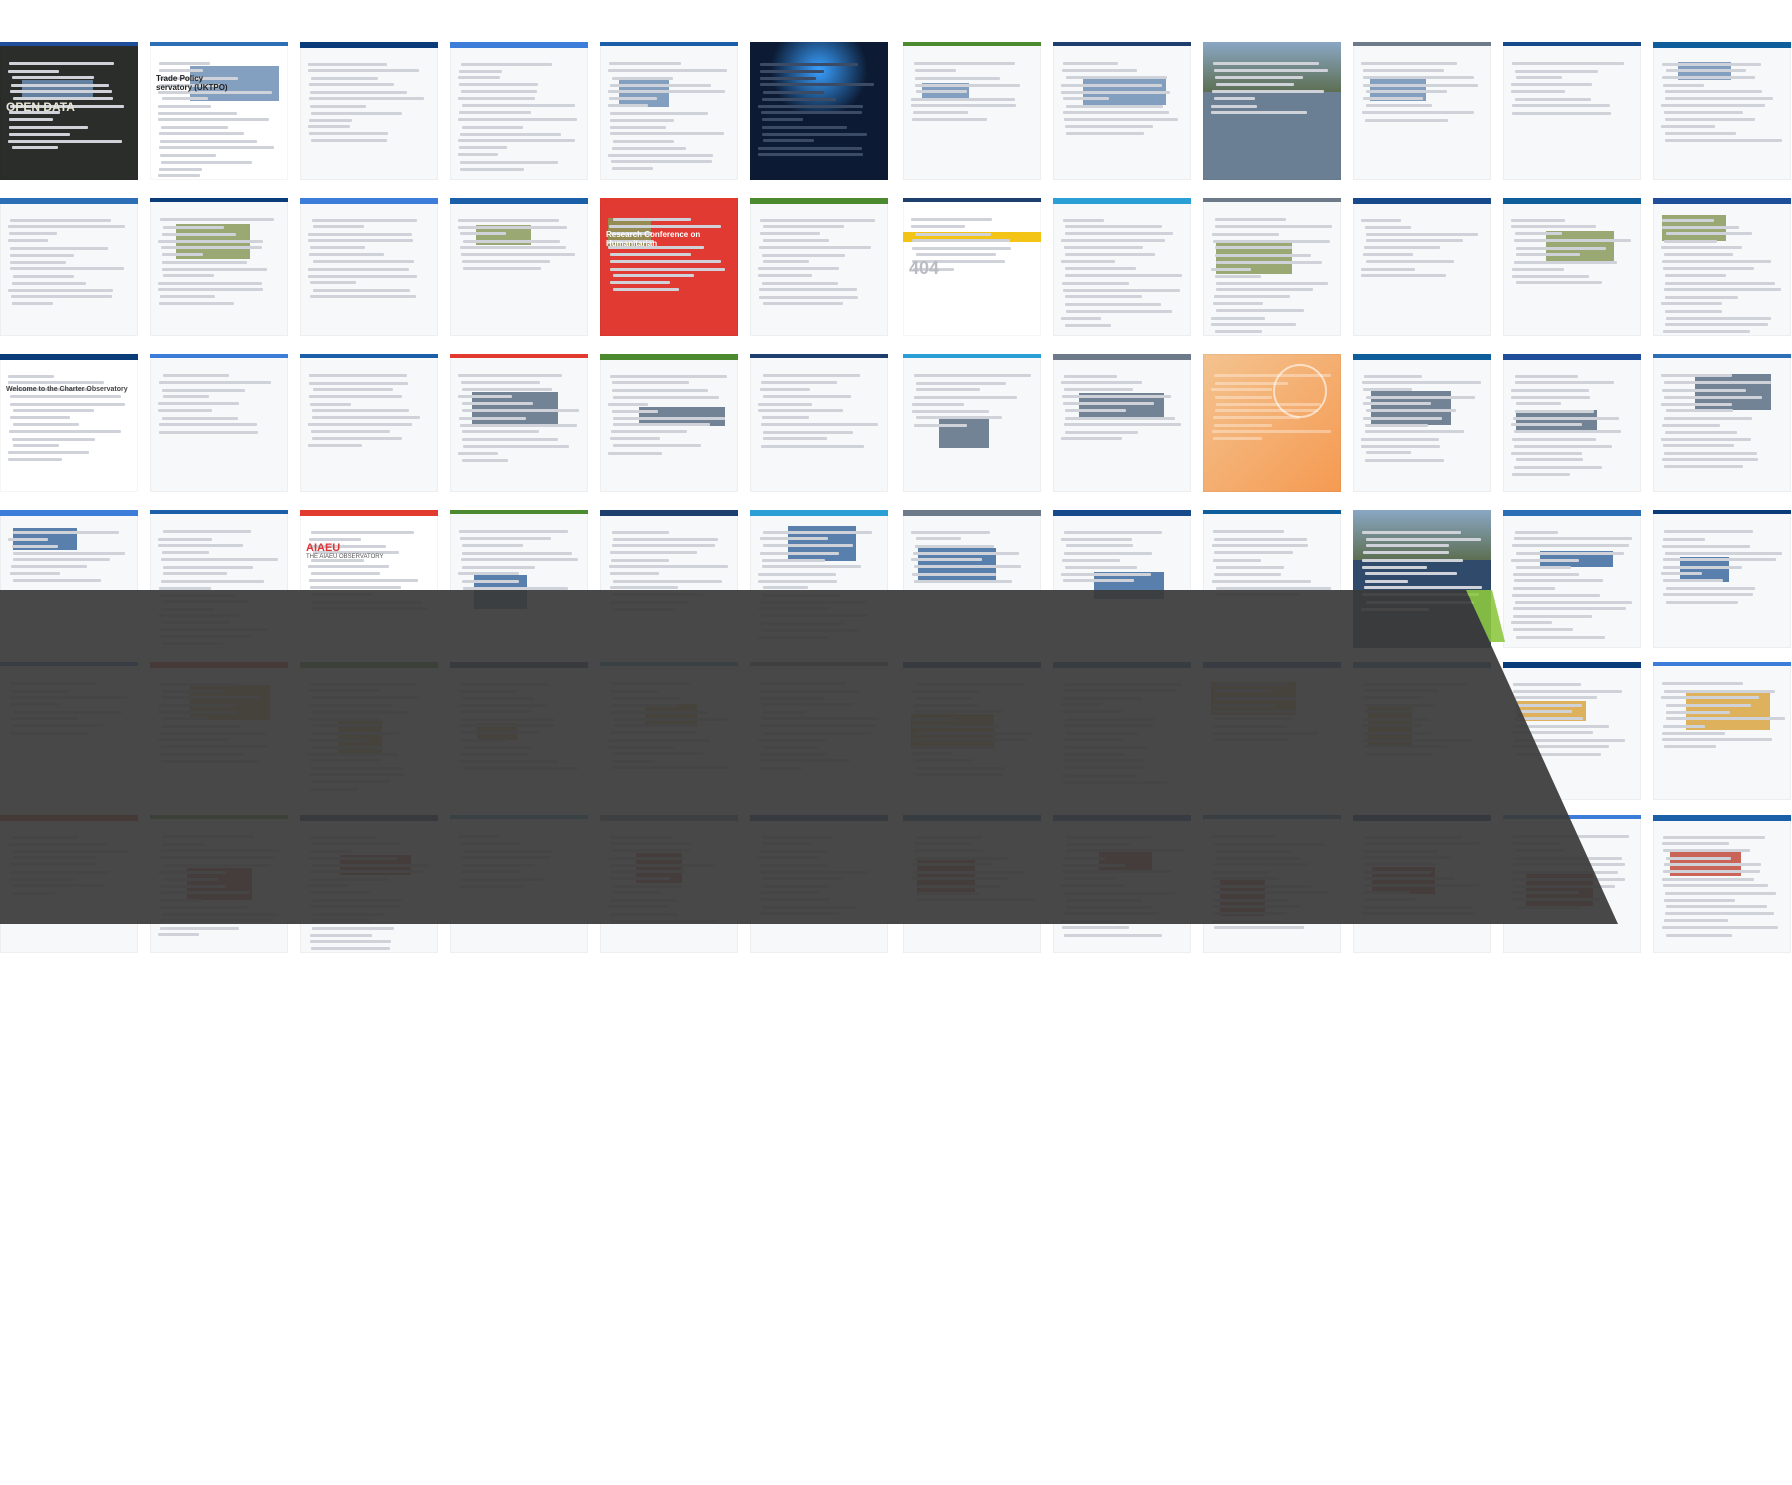  I want to click on thumbnail-caption: AIAEU, so click(323, 548).